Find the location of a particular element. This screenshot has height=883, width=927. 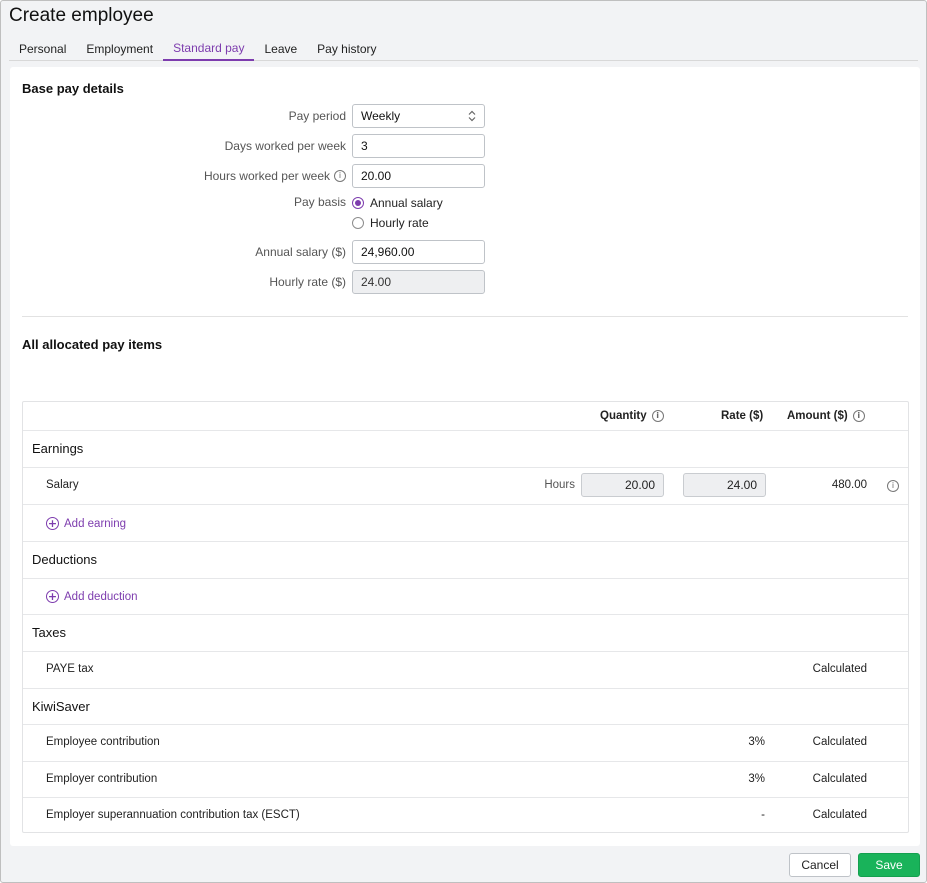

hours-worked-label-group: Hours worked per week i is located at coordinates (275, 176).